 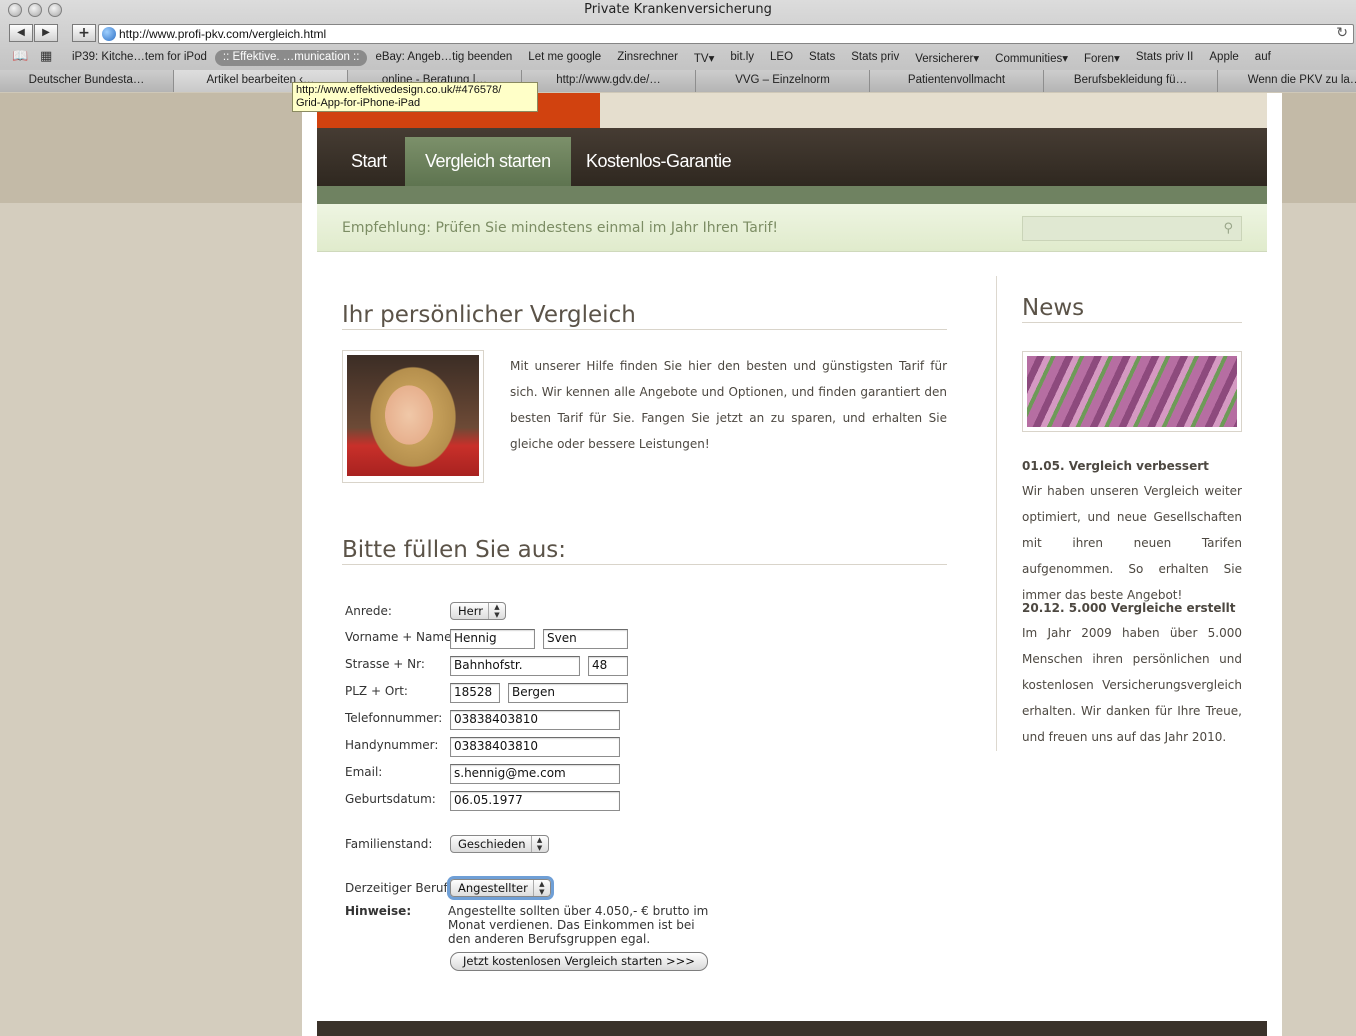 What do you see at coordinates (1132, 309) in the screenshot?
I see `news-title: News` at bounding box center [1132, 309].